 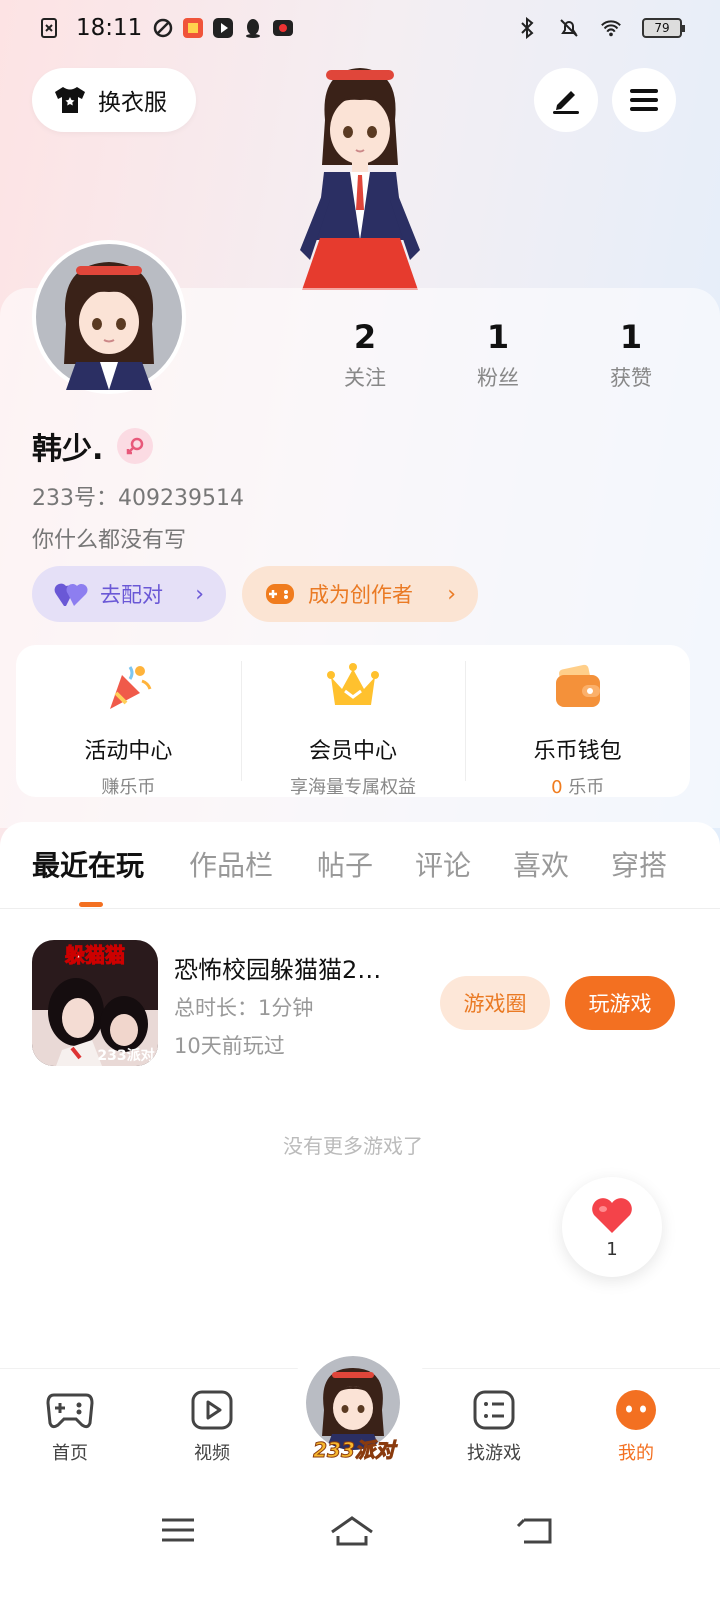 I want to click on coin-balance: 0 乐币, so click(x=577, y=786).